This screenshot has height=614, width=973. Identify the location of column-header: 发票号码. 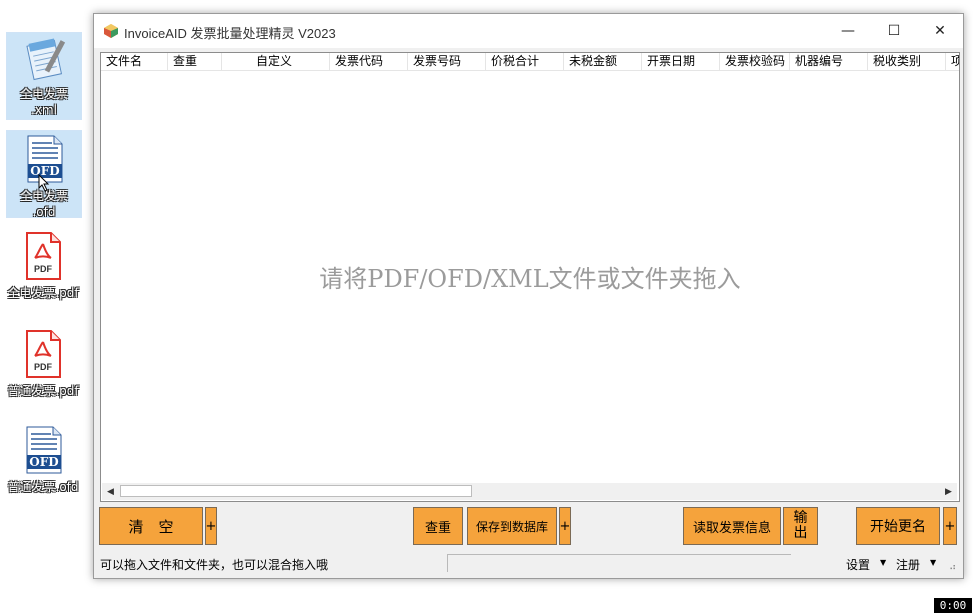
(447, 61).